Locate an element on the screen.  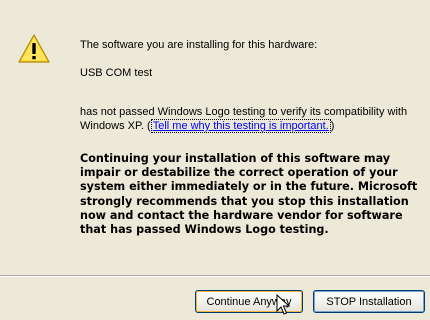
why-testing-link-focus: Tell me why this testing is important. is located at coordinates (240, 126).